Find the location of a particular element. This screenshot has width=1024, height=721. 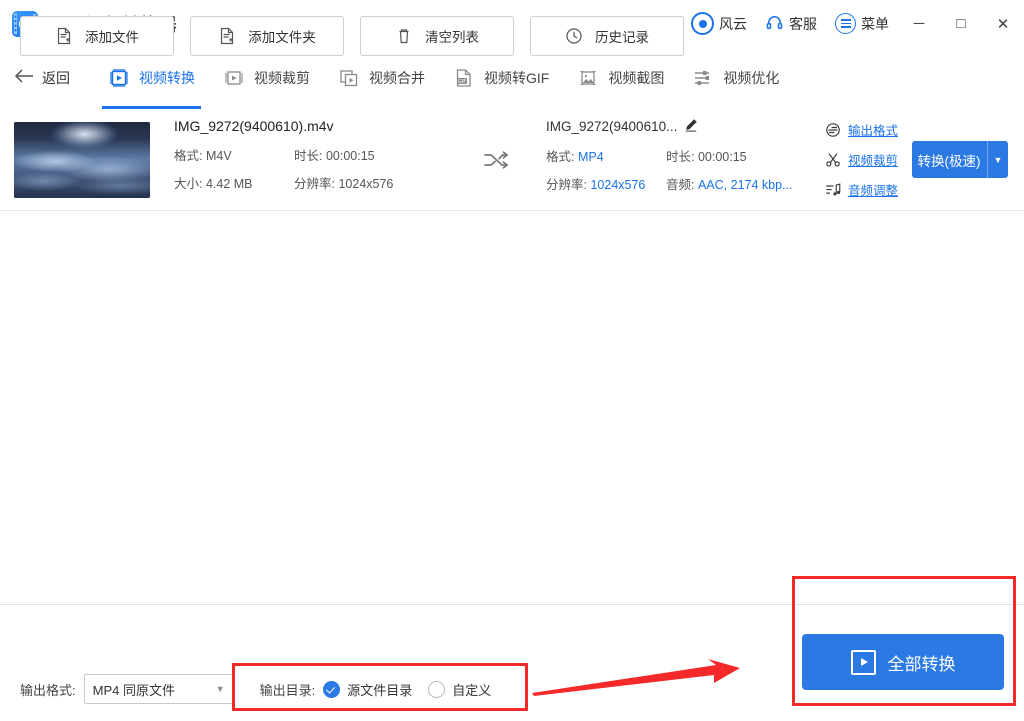

headset-icon is located at coordinates (774, 24).